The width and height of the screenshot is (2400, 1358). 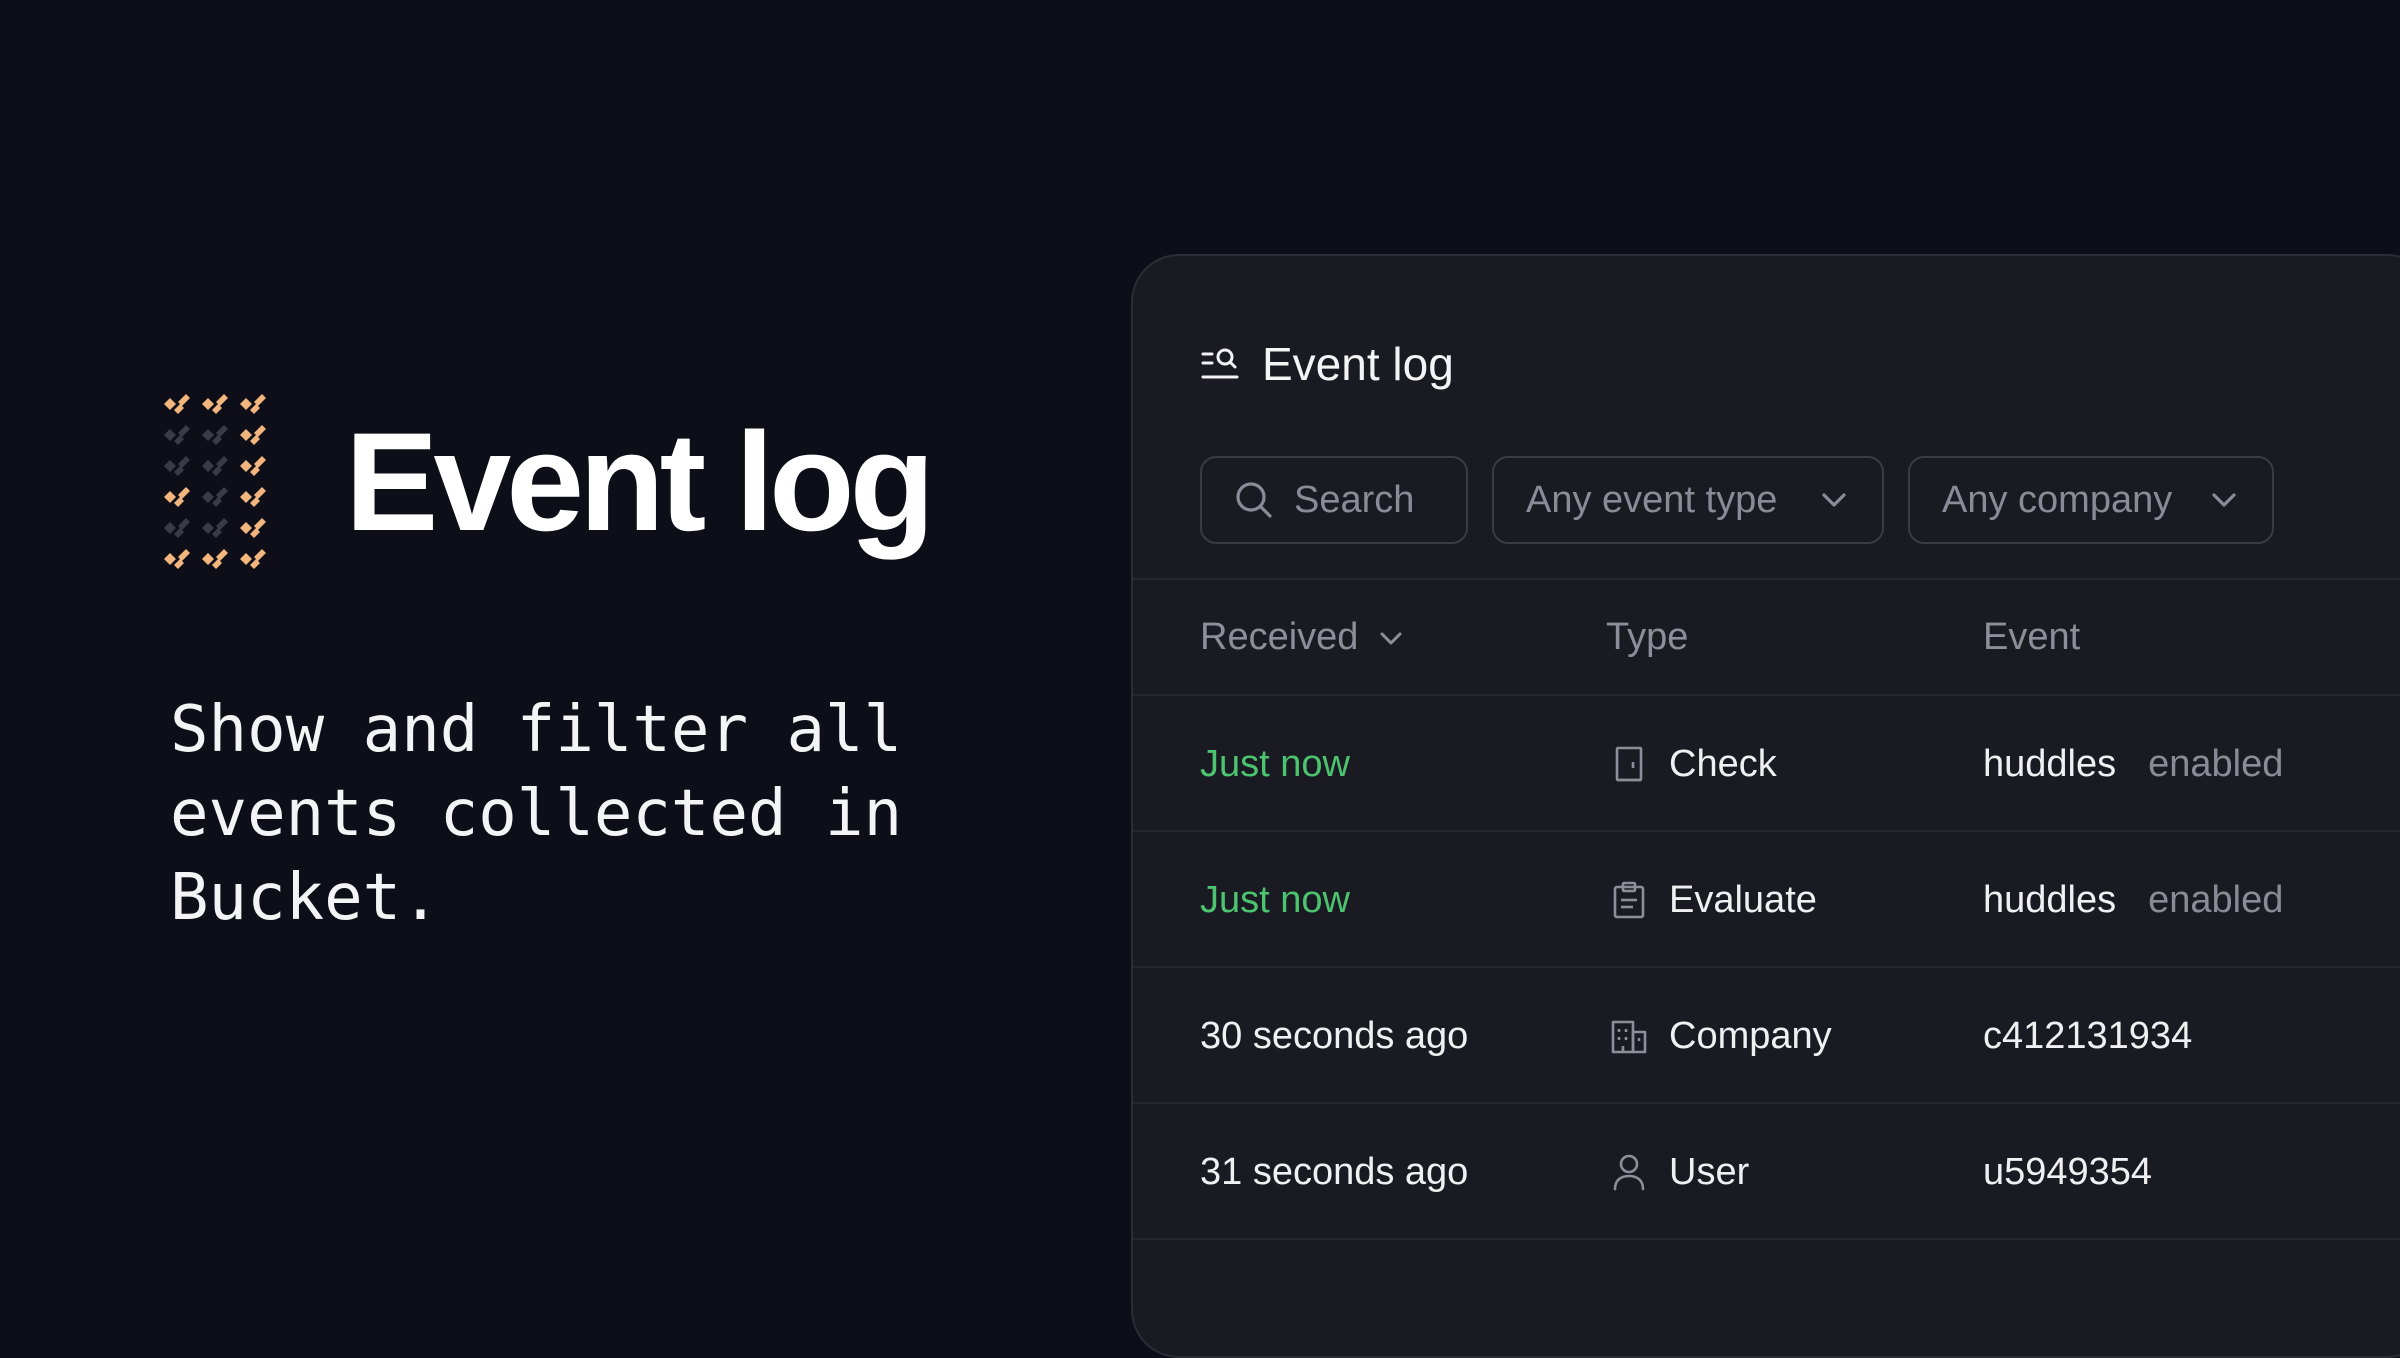 What do you see at coordinates (1254, 500) in the screenshot?
I see `search-icon` at bounding box center [1254, 500].